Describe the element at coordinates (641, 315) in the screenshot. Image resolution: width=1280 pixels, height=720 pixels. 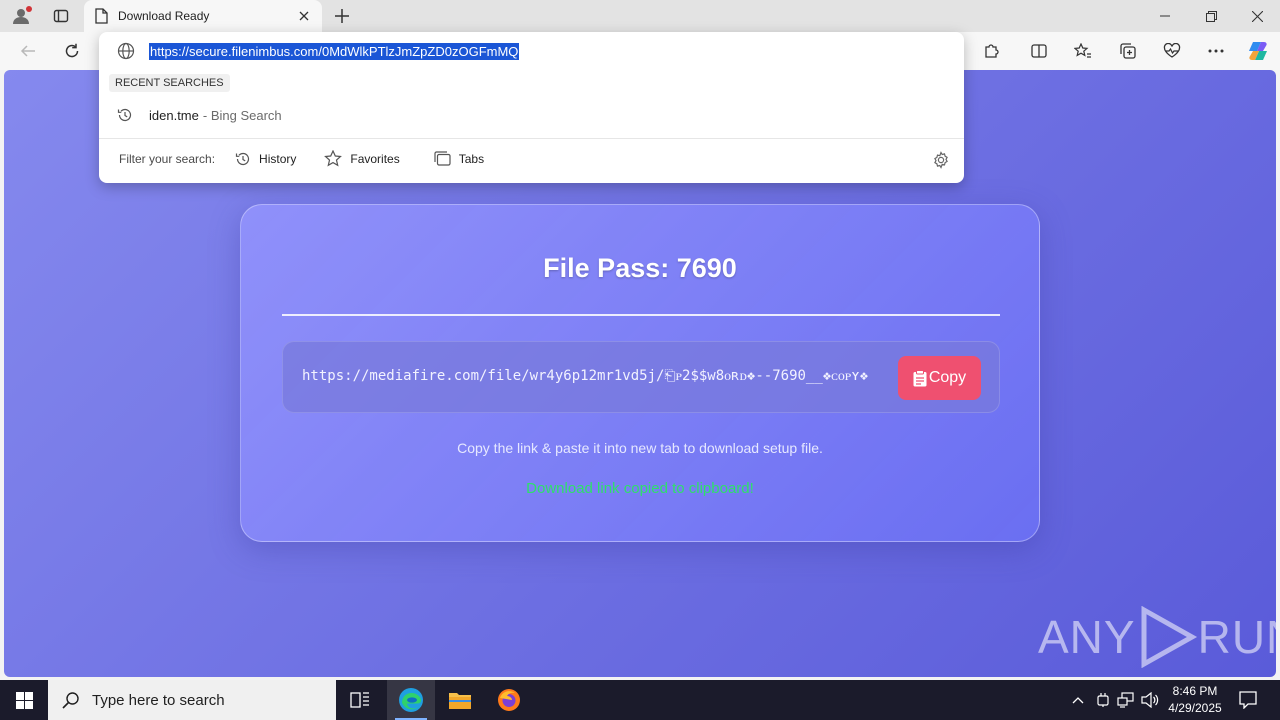
I see `title-divider` at that location.